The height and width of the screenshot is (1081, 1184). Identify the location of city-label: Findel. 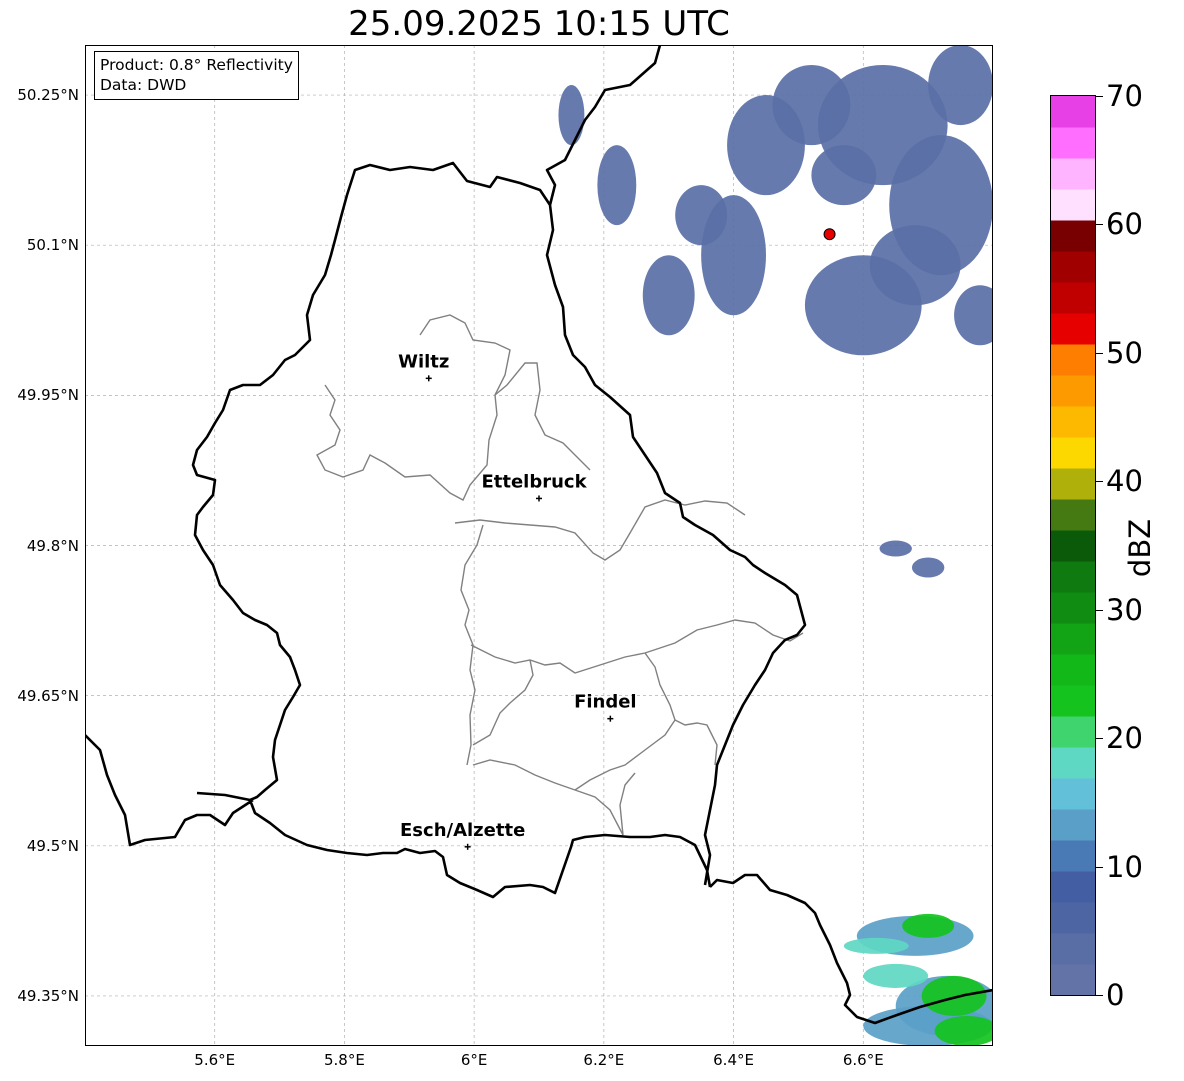
(605, 702).